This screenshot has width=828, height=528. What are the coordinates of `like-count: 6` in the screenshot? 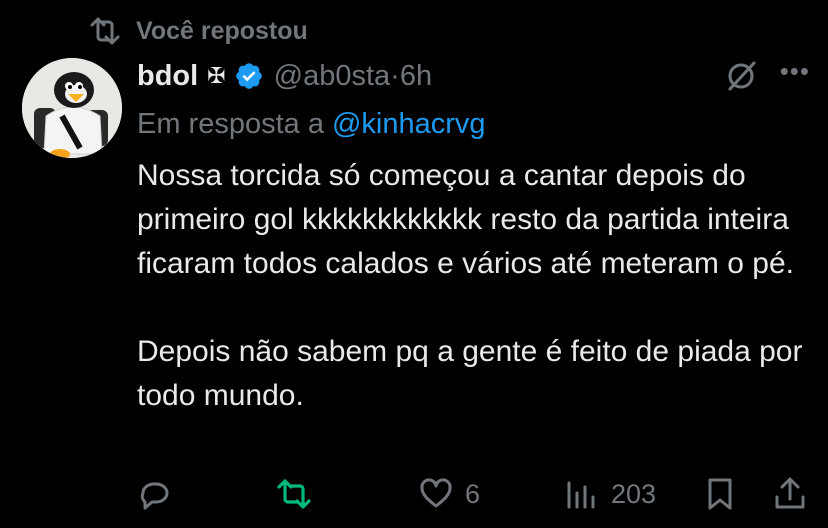 It's located at (473, 493).